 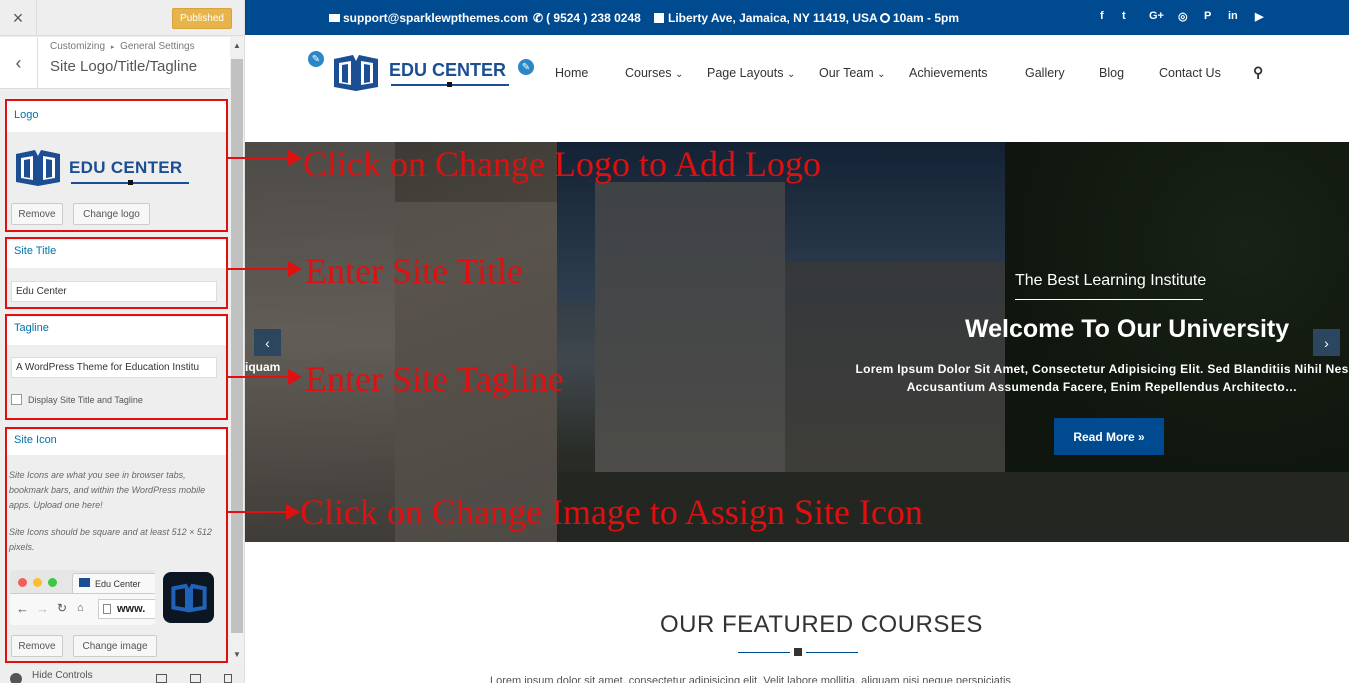 I want to click on prev-slide-icon: ‹, so click(x=267, y=342).